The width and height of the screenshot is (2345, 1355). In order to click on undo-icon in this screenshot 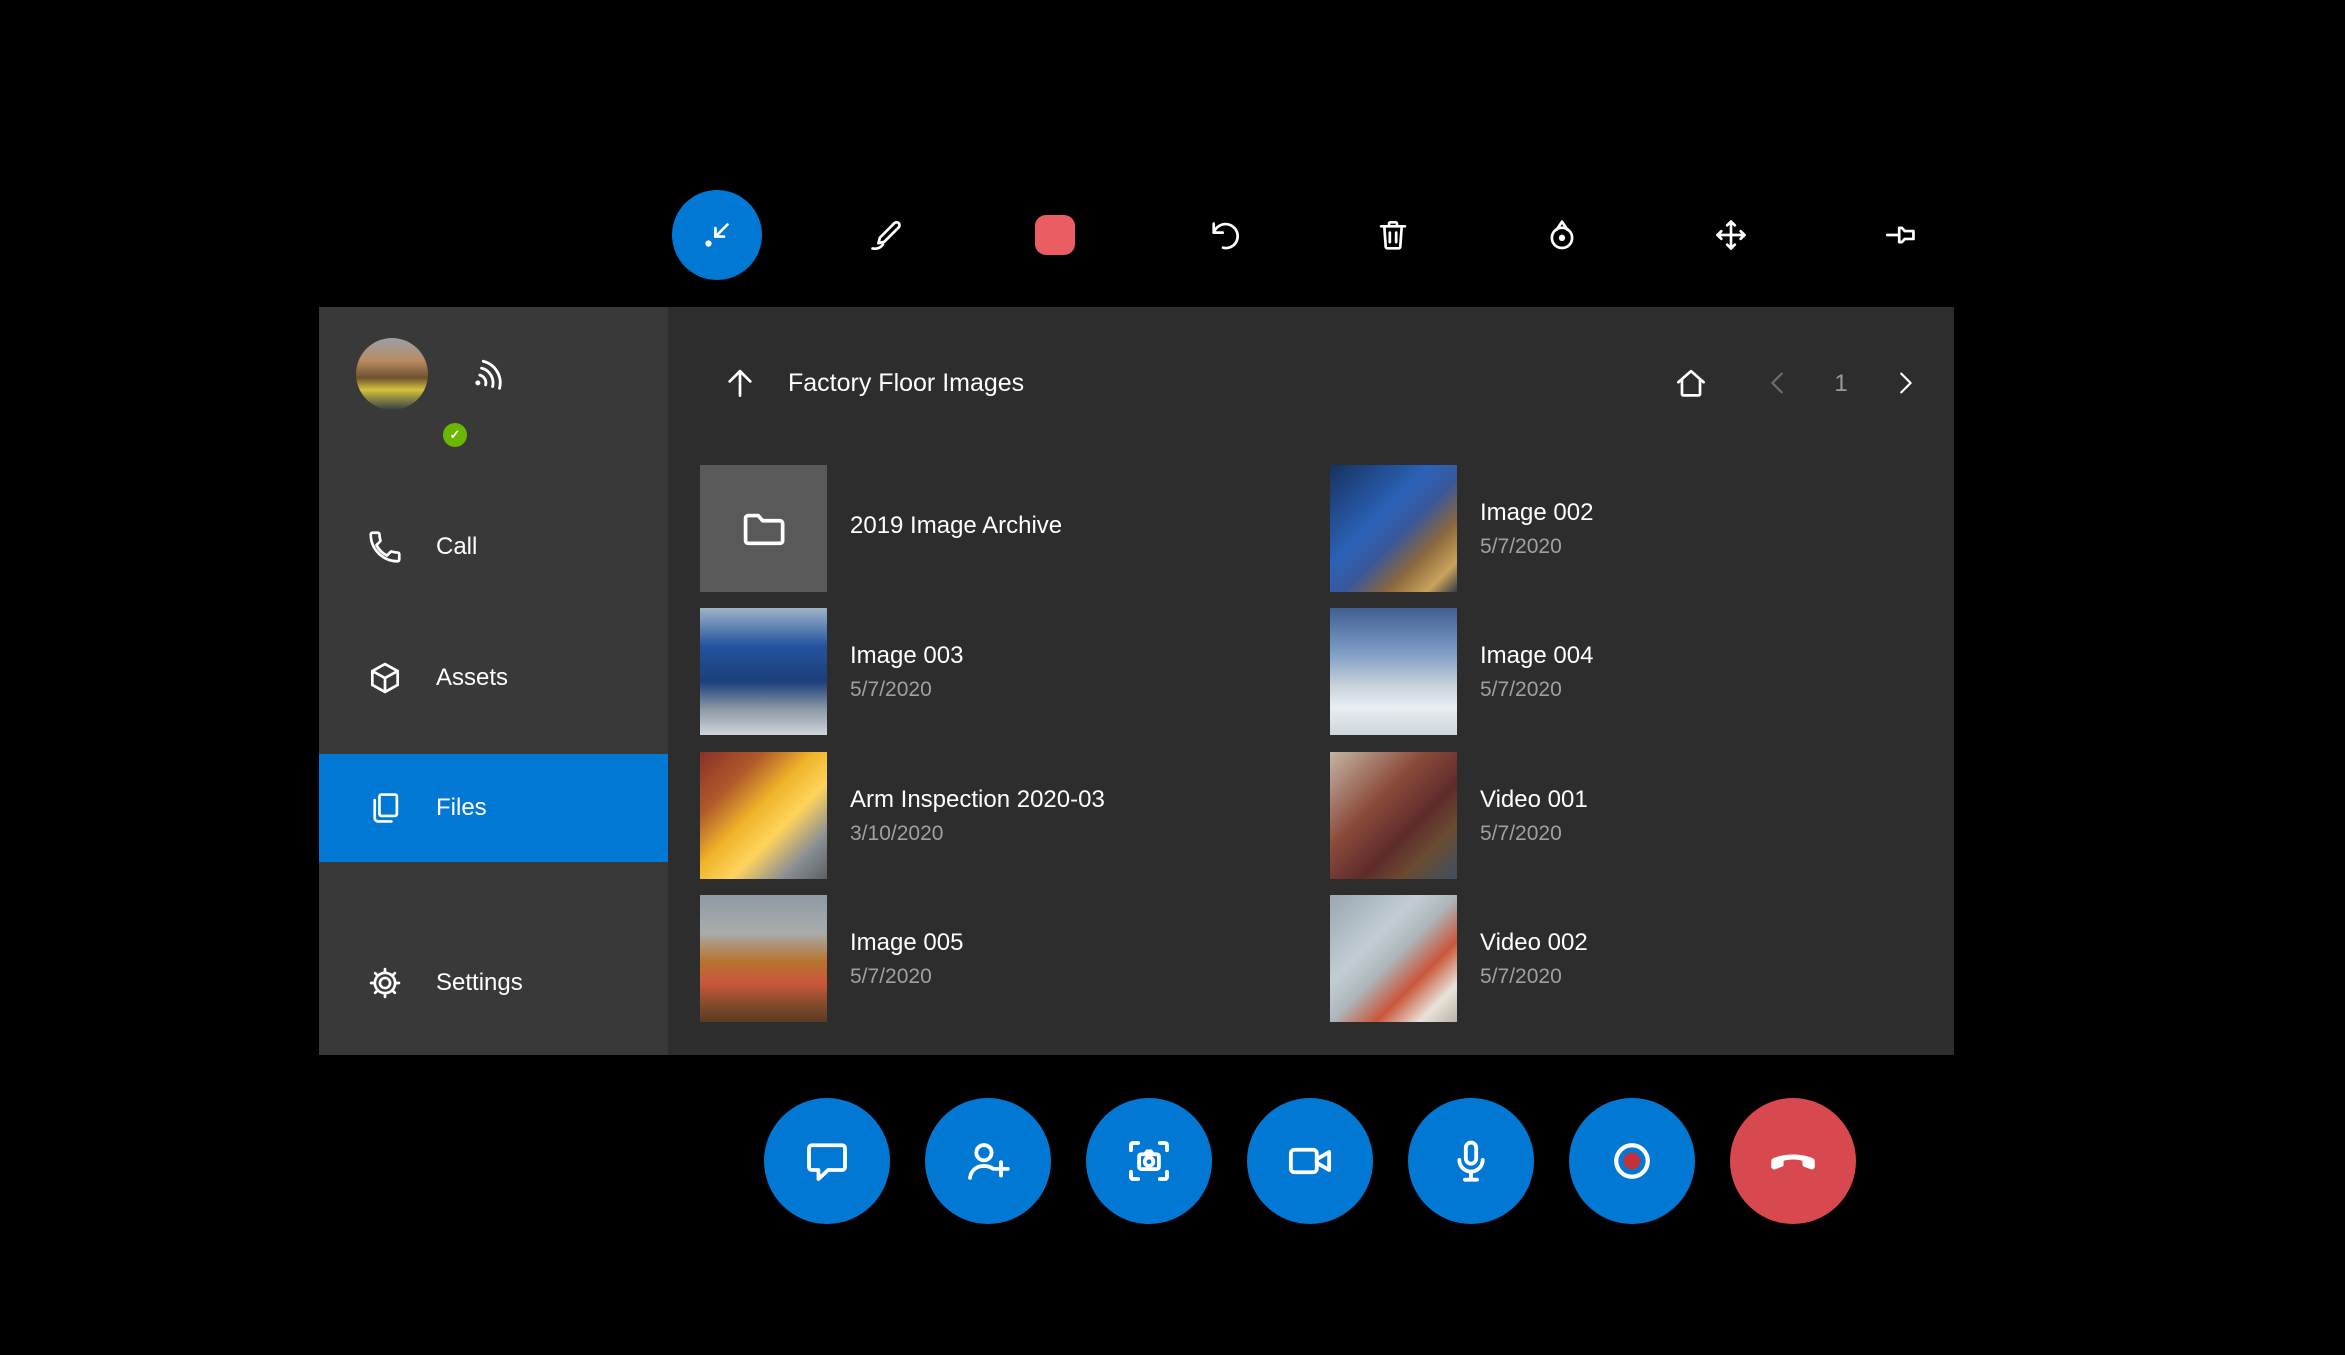, I will do `click(1225, 236)`.